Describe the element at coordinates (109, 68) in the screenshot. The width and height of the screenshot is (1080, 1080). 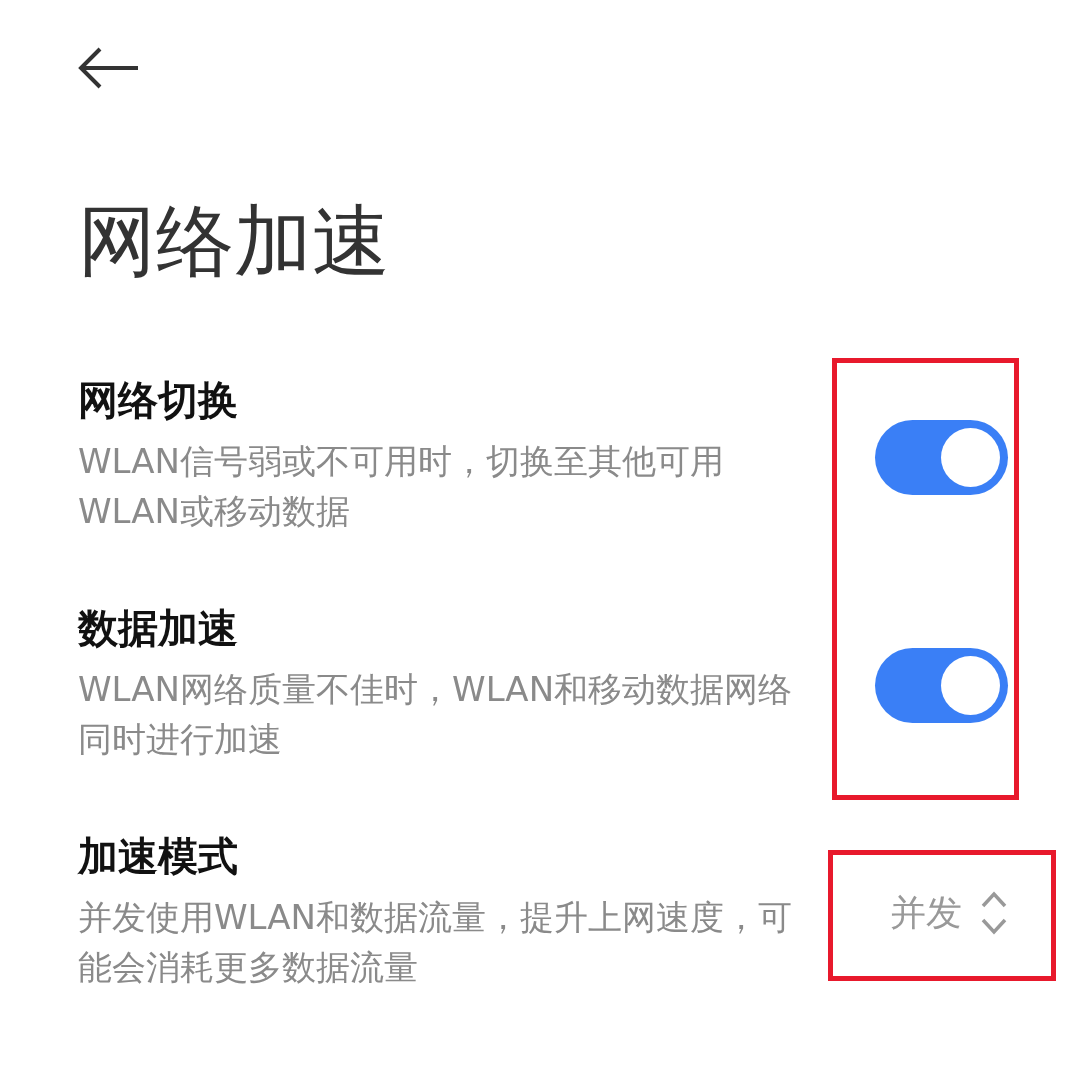
I see `back-arrow-icon` at that location.